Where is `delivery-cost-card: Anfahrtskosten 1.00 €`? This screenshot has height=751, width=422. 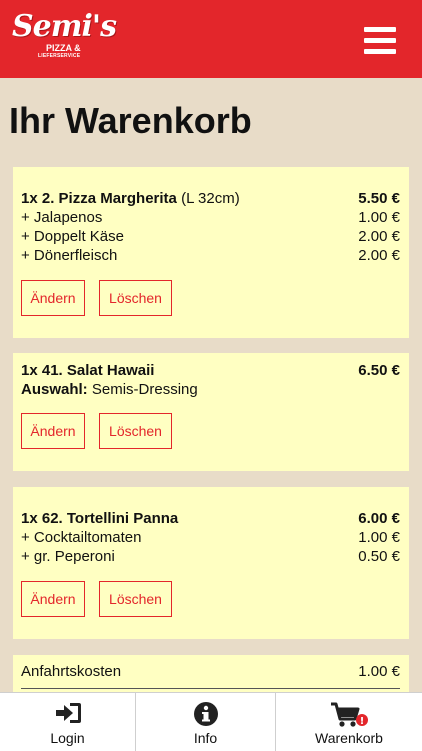
delivery-cost-card: Anfahrtskosten 1.00 € is located at coordinates (211, 675).